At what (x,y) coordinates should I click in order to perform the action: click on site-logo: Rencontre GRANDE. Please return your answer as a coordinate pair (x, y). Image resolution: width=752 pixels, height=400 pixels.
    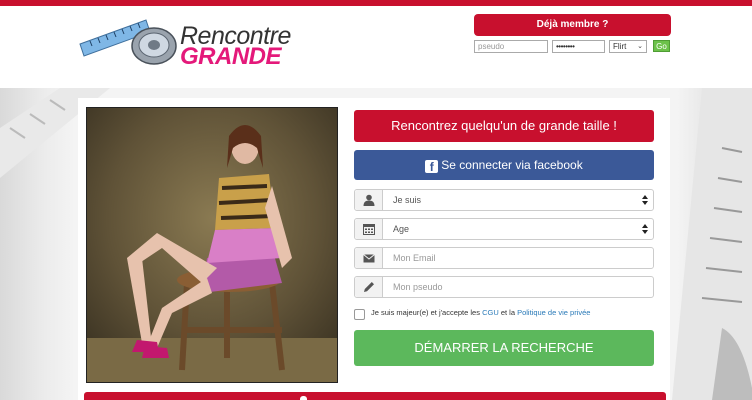
    Looking at the image, I should click on (183, 42).